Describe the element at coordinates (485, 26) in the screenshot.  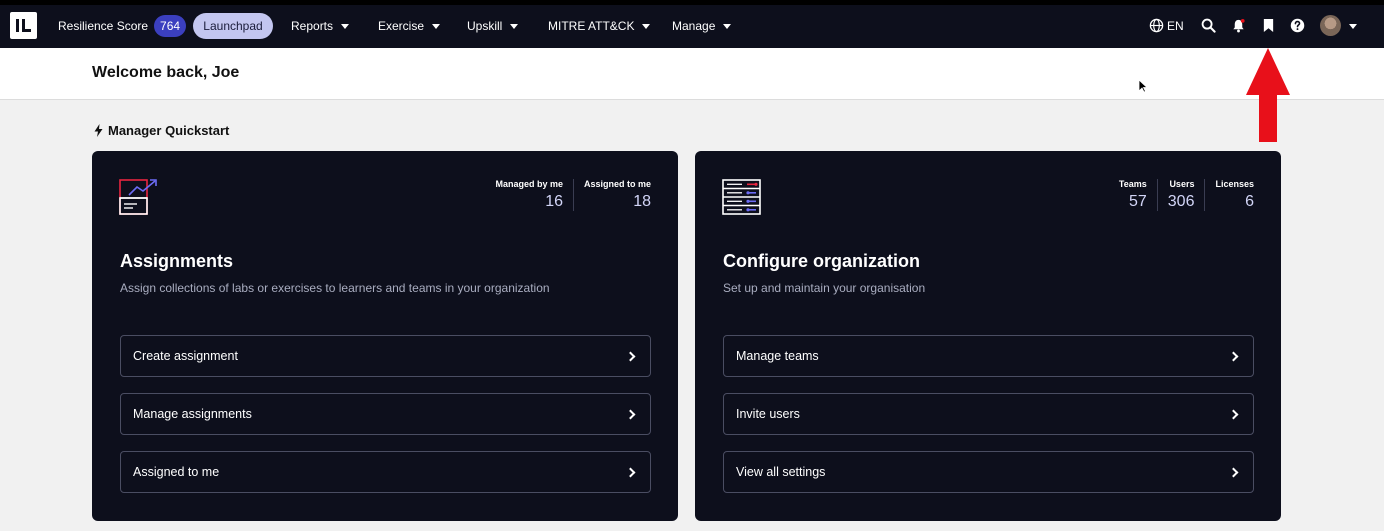
I see `nav-upskill-label: Upskill` at that location.